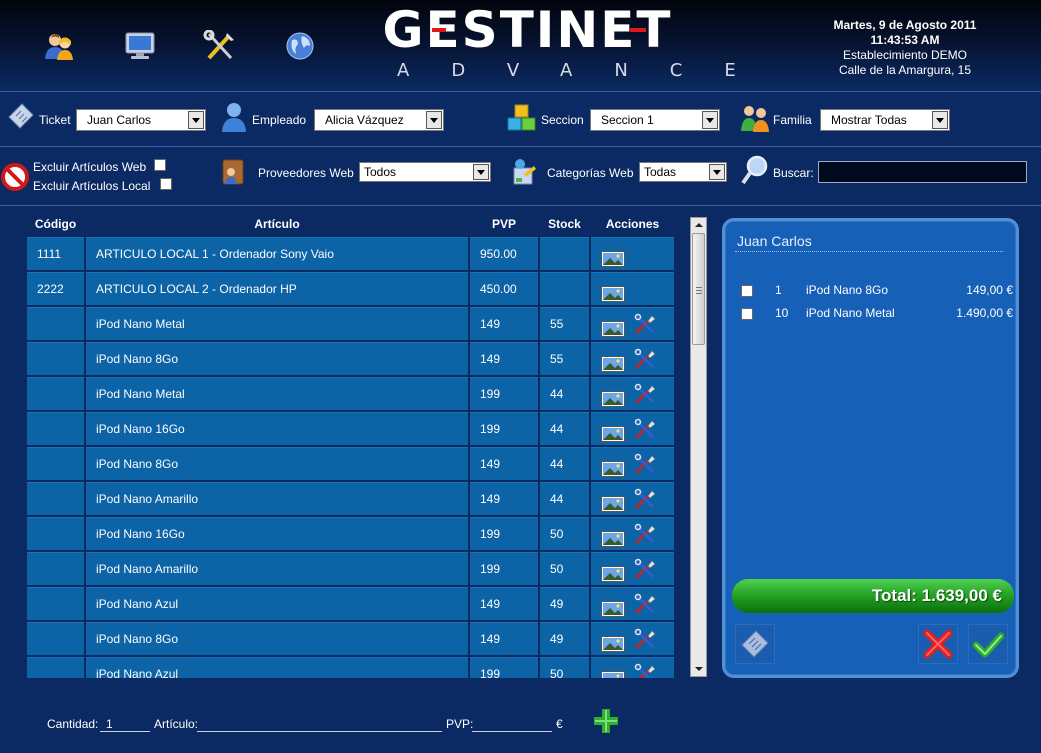 Image resolution: width=1041 pixels, height=753 pixels. What do you see at coordinates (632, 224) in the screenshot?
I see `col-actions-header: Acciones` at bounding box center [632, 224].